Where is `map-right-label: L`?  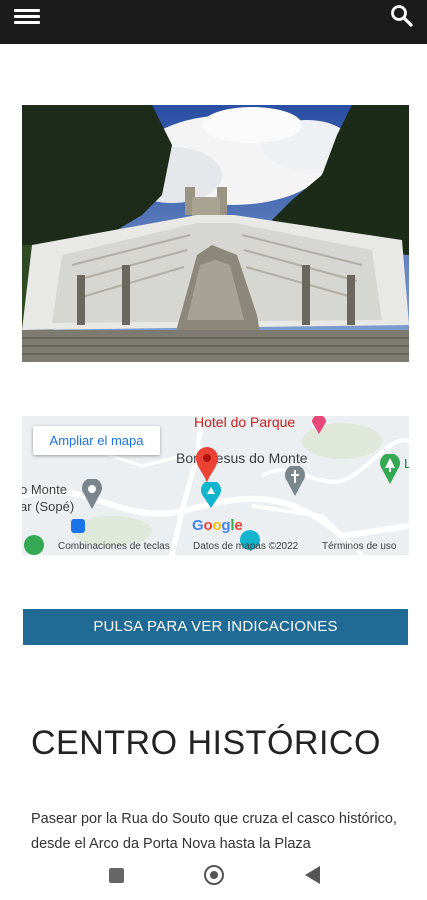 map-right-label: L is located at coordinates (406, 463).